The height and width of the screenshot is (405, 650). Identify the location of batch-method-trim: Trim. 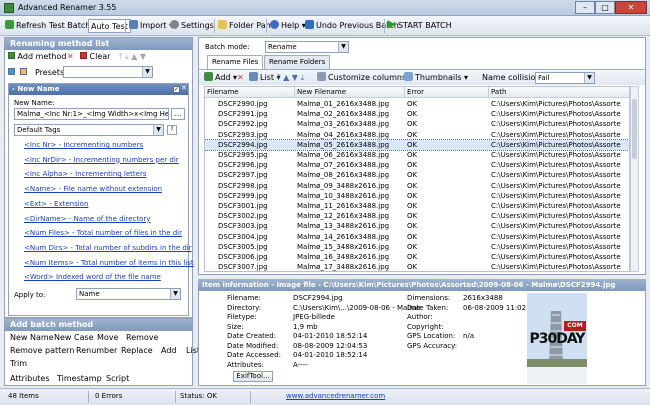
(18, 363).